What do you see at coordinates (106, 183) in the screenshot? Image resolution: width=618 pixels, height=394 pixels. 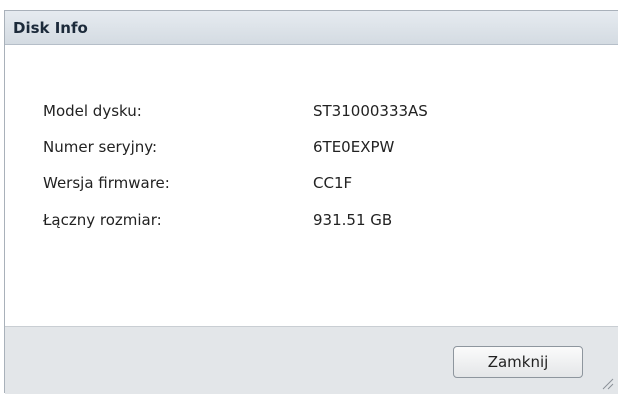 I see `info-label: Wersja firmware:` at bounding box center [106, 183].